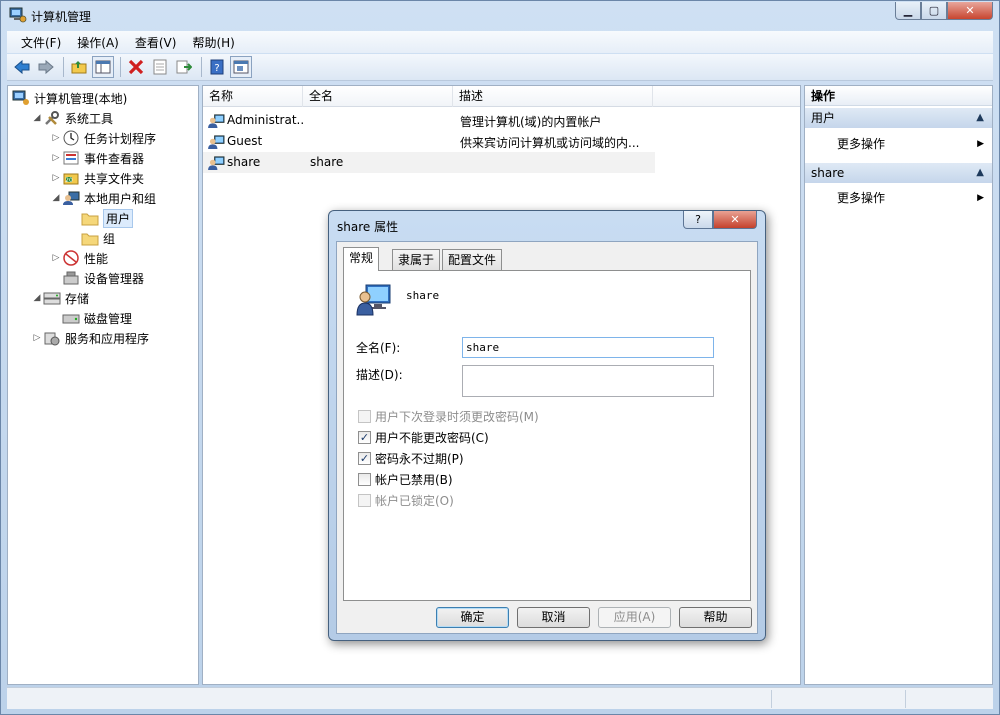  Describe the element at coordinates (553, 96) in the screenshot. I see `column-header-description: 描述` at that location.